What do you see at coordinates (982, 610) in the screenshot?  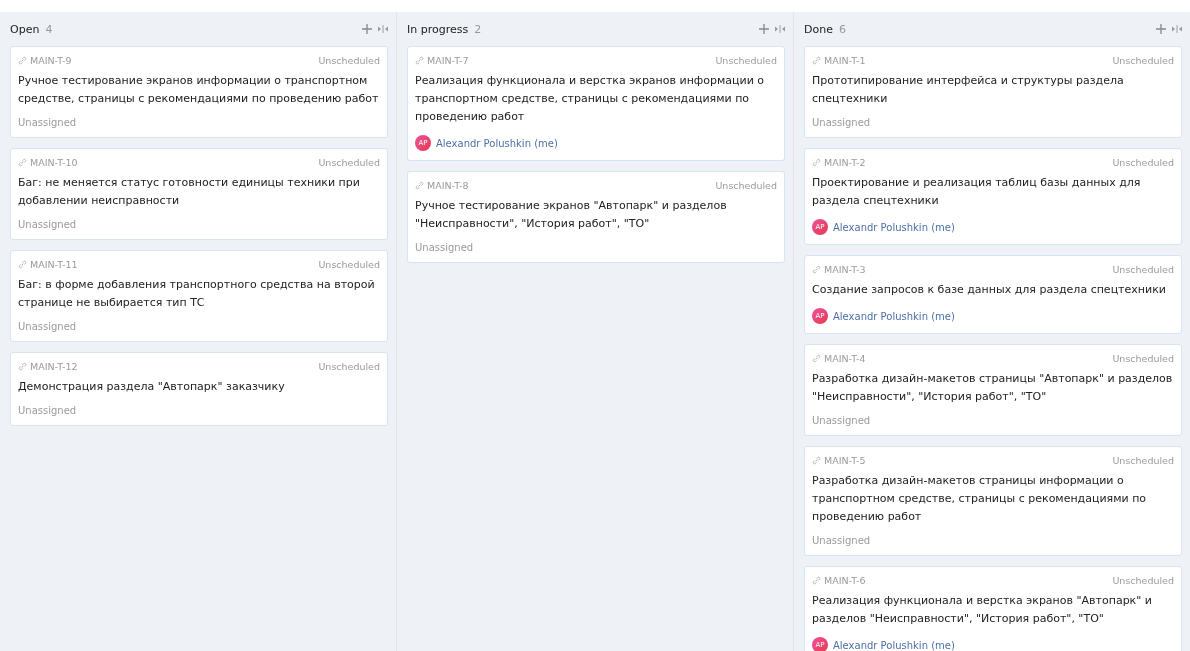 I see `task-title: Реализация функционала и верстка экранов "Автопарк" и разделов "Неисправности", "История работ", "ТО"` at bounding box center [982, 610].